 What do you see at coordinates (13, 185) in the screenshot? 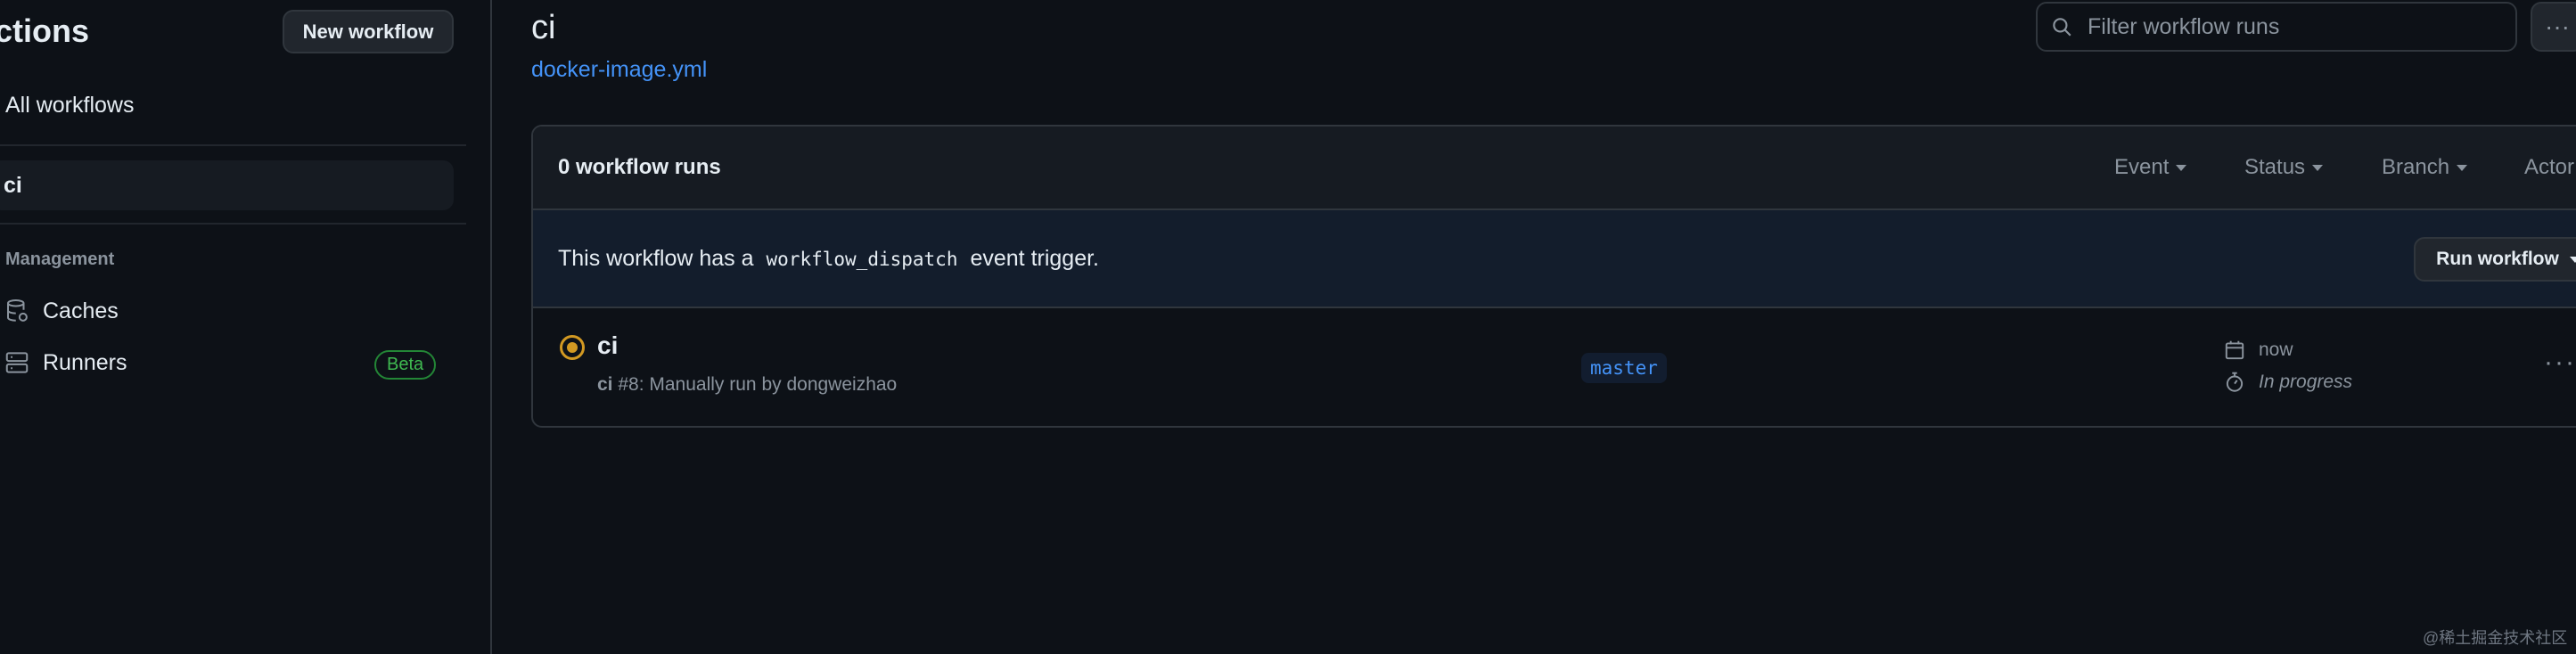
I see `sidebar-item-label: ci` at bounding box center [13, 185].